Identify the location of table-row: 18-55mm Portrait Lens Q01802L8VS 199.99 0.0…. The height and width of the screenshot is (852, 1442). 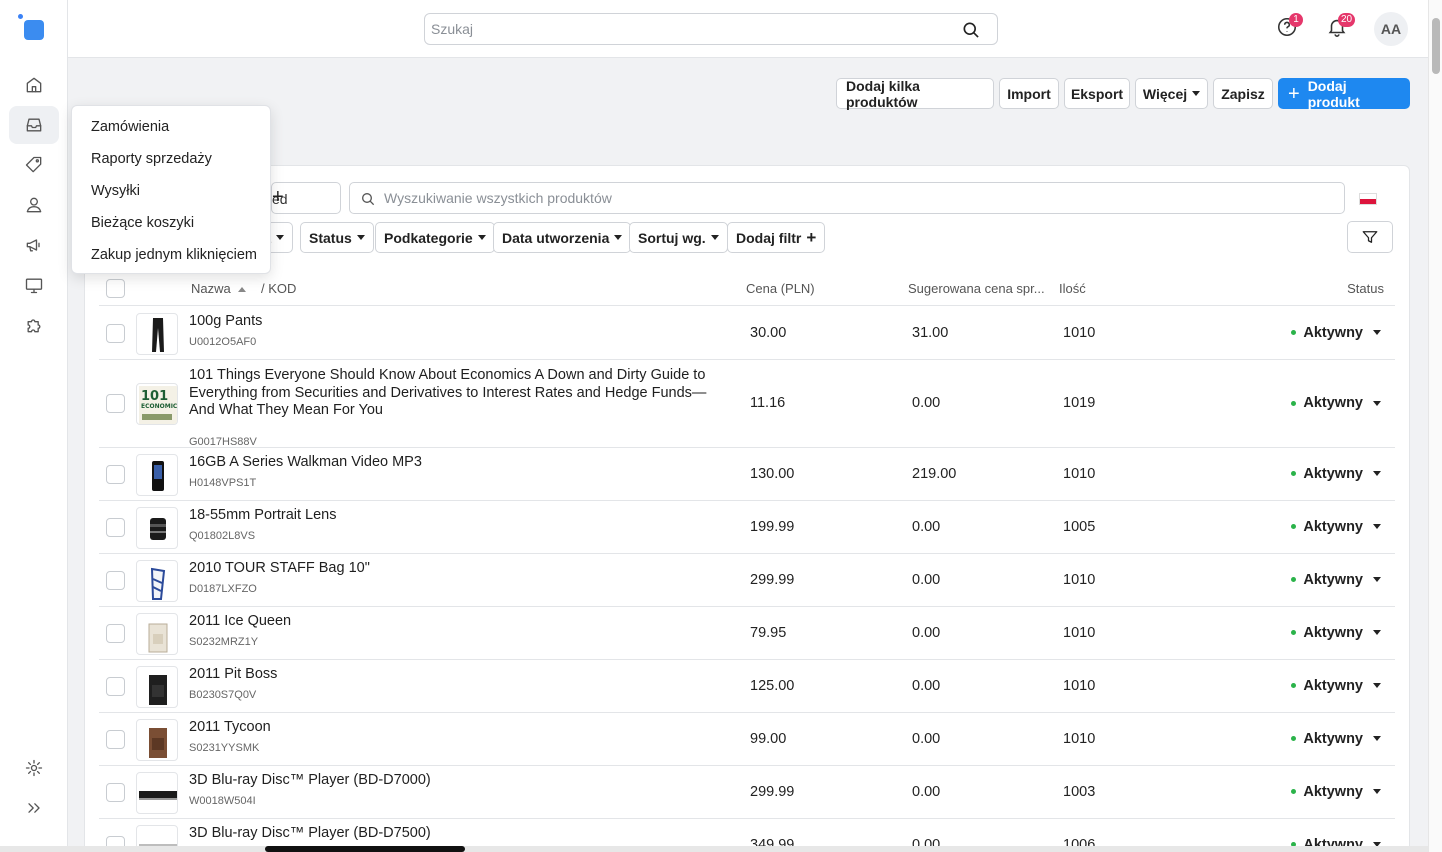
(747, 527).